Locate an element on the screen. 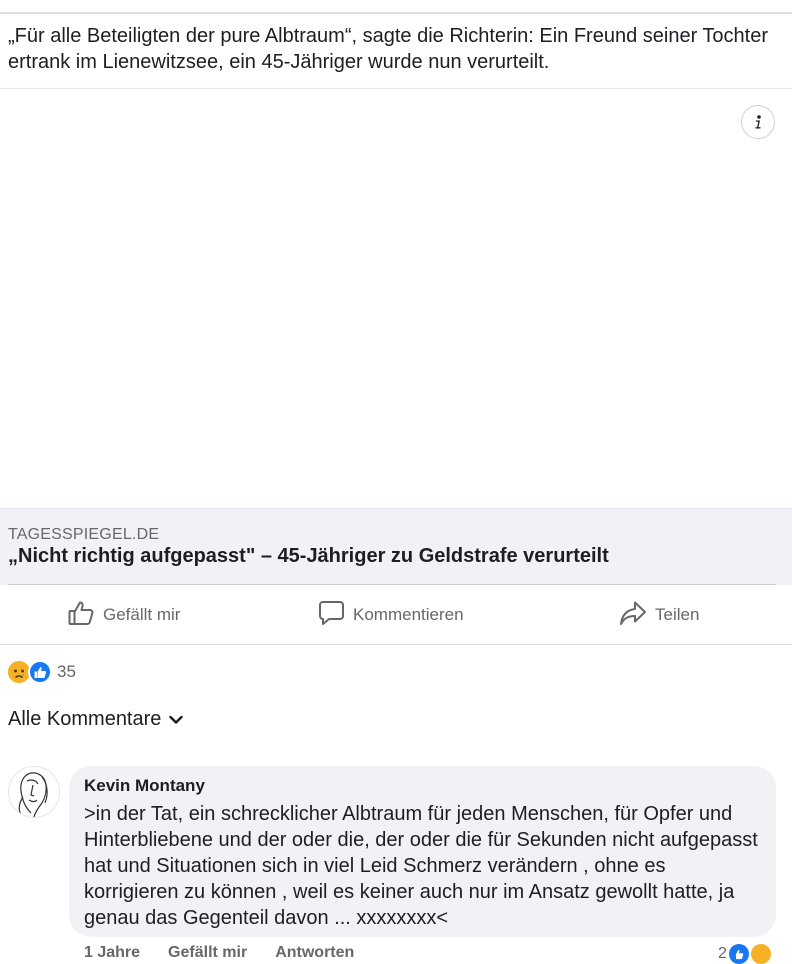 The height and width of the screenshot is (964, 792). share-button: Teilen is located at coordinates (659, 615).